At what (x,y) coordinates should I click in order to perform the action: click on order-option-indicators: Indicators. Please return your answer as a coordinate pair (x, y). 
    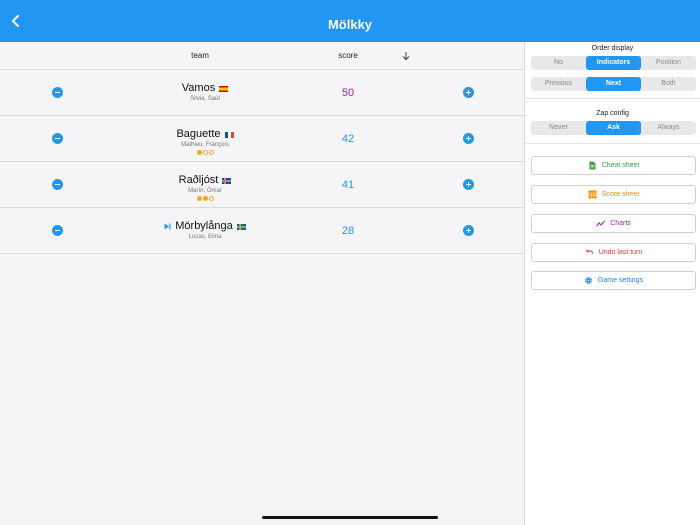
    Looking at the image, I should click on (613, 63).